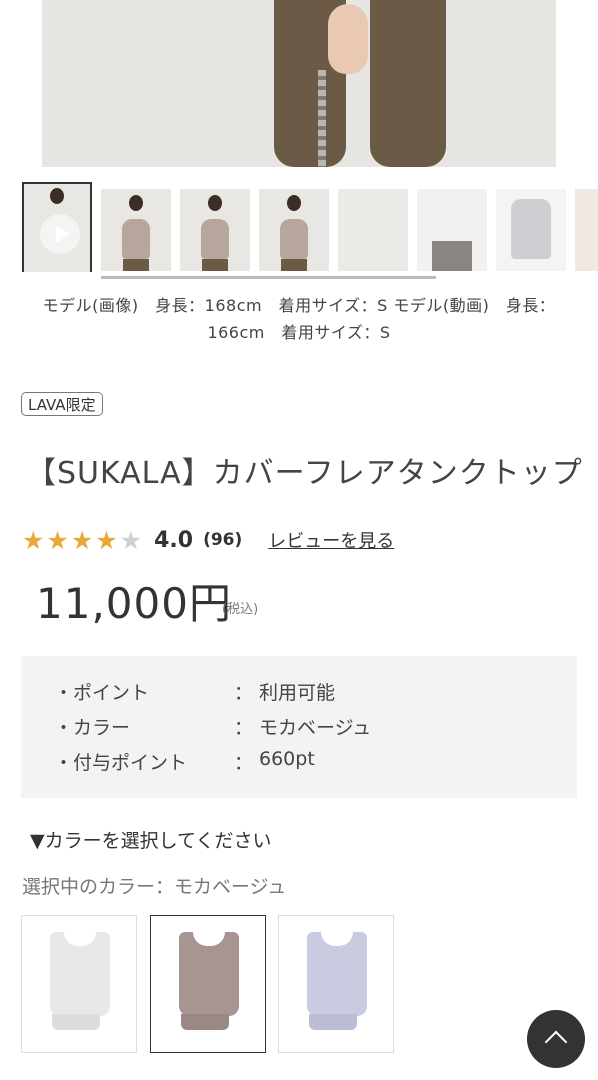 The width and height of the screenshot is (598, 1080). I want to click on info-value: モカベージュ, so click(315, 728).